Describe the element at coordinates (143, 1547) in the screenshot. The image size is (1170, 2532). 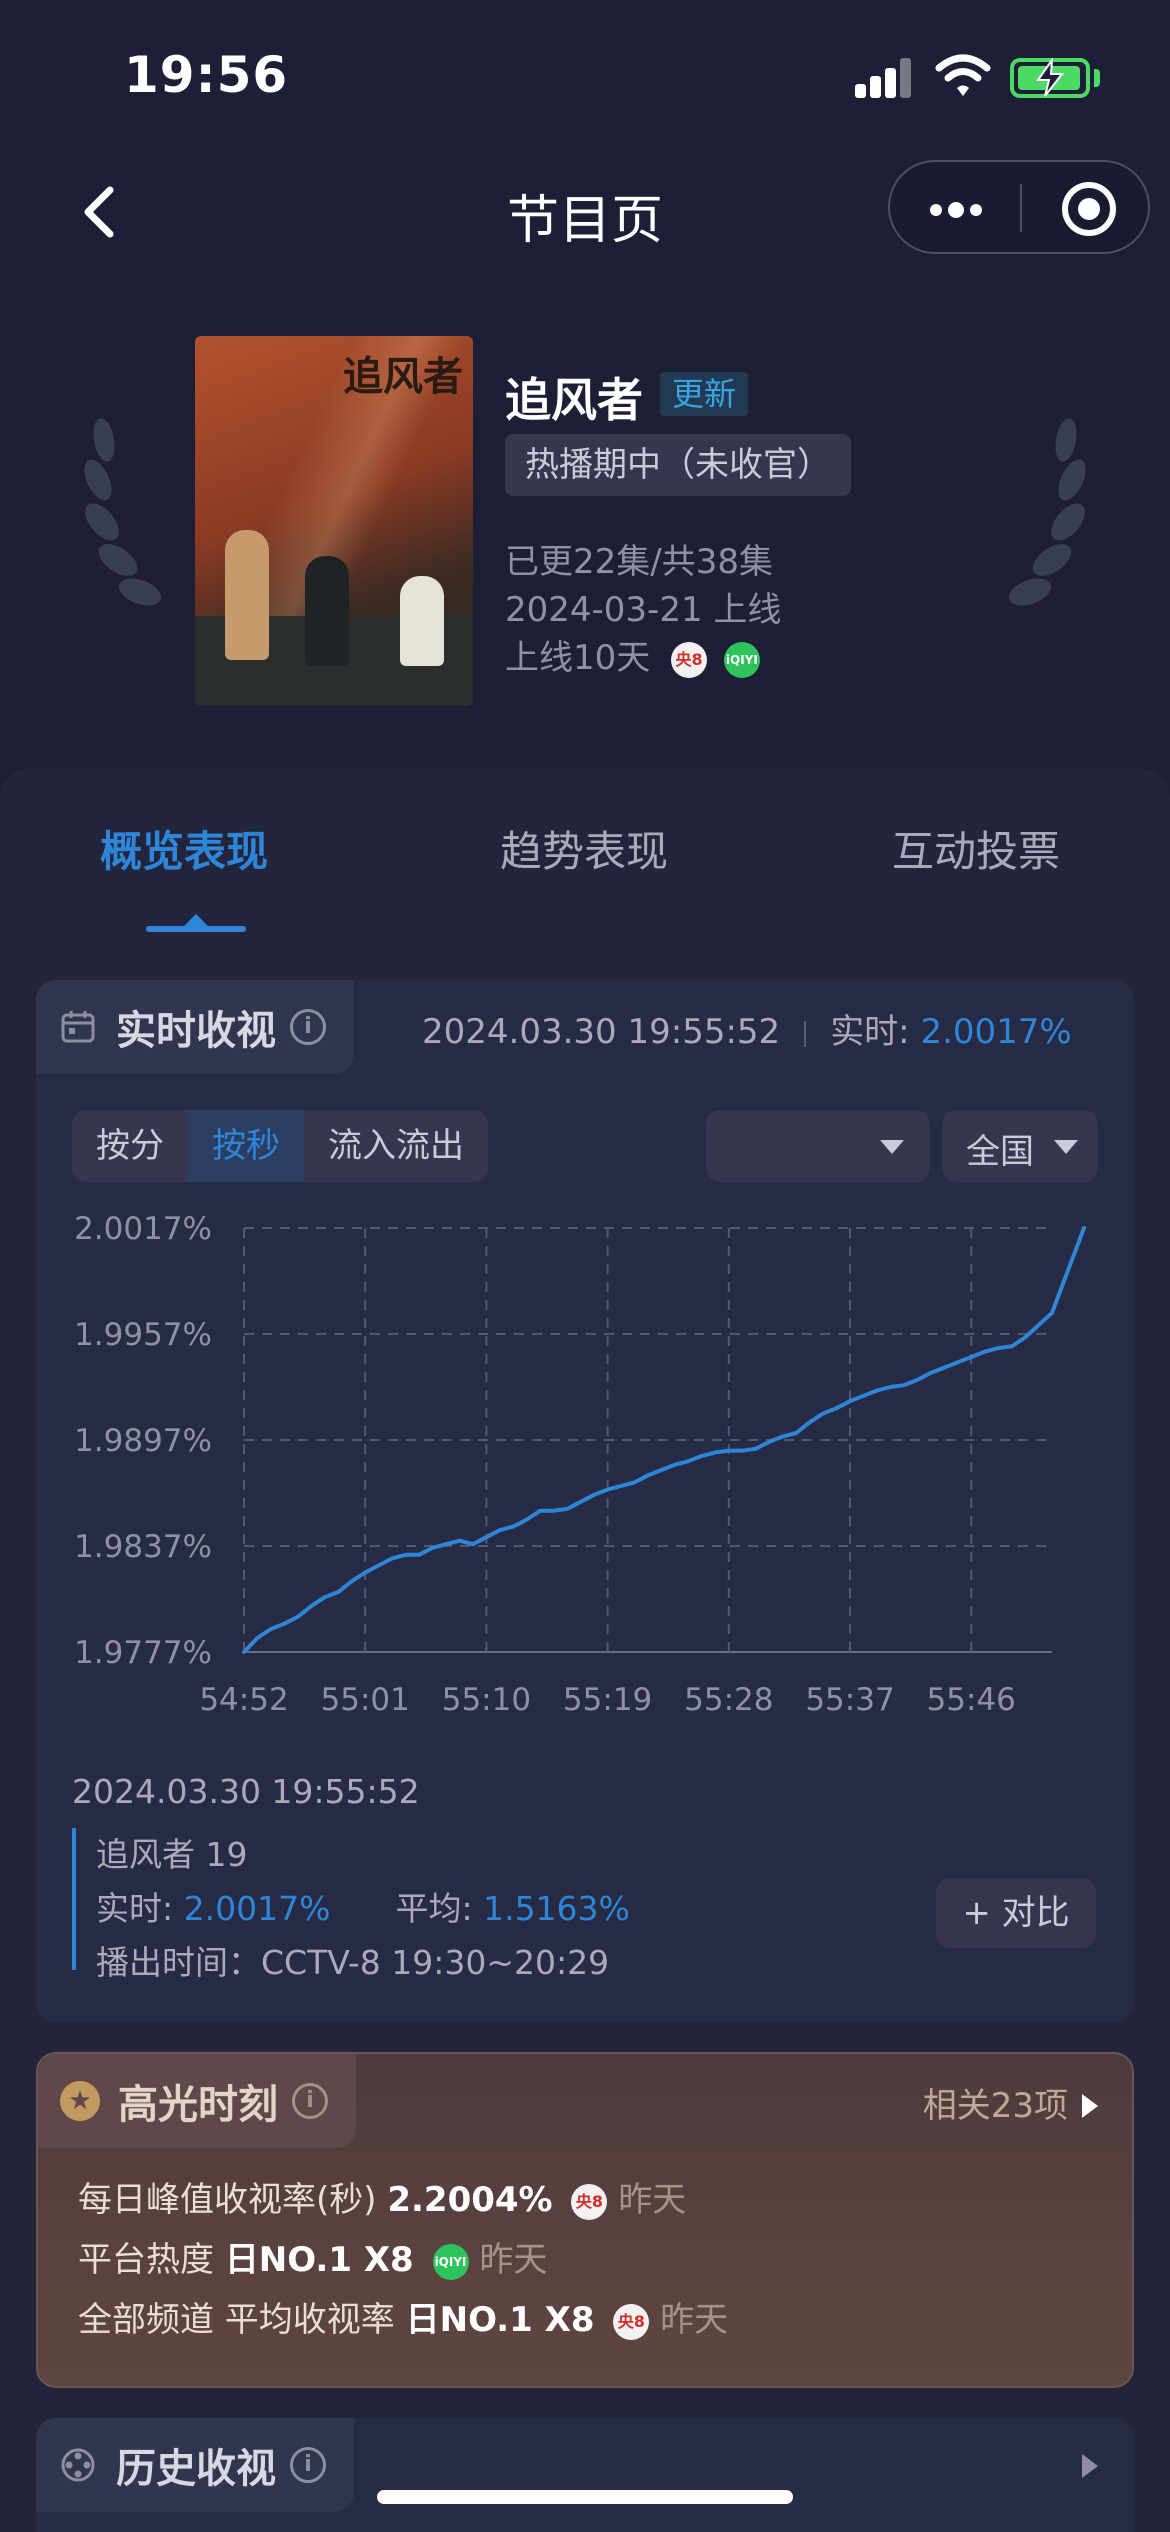
I see `y-tick-label: 1.9837%` at that location.